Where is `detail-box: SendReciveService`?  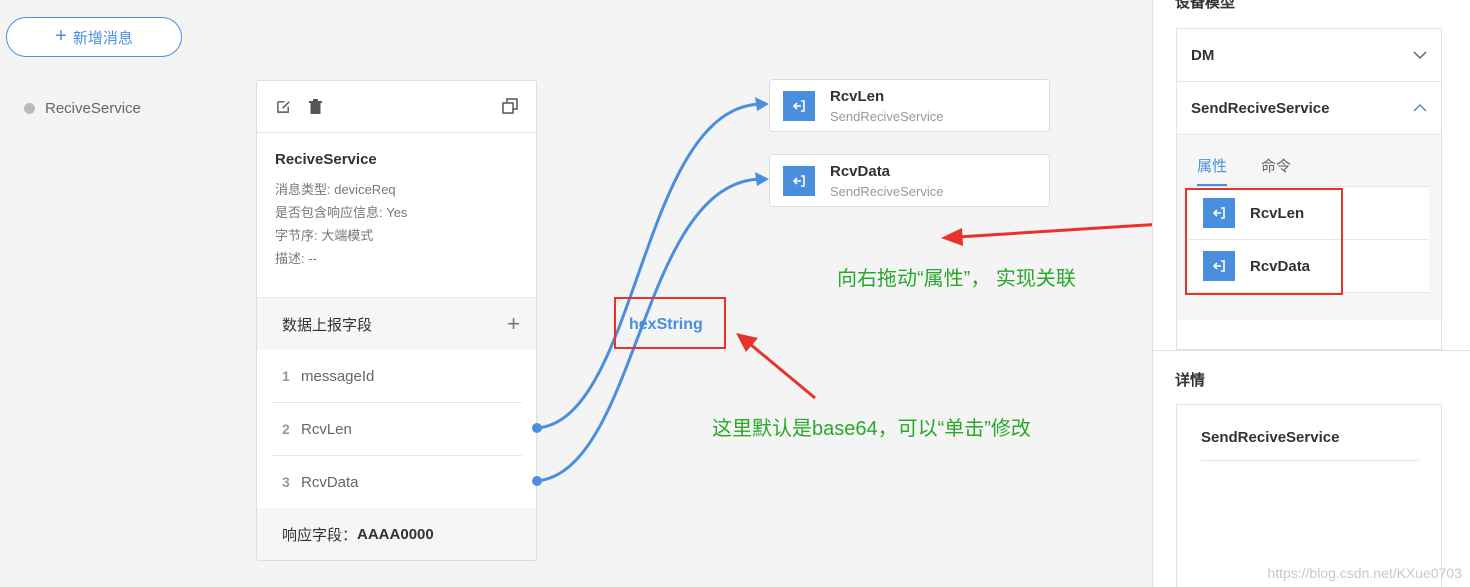
detail-box: SendReciveService is located at coordinates (1309, 495).